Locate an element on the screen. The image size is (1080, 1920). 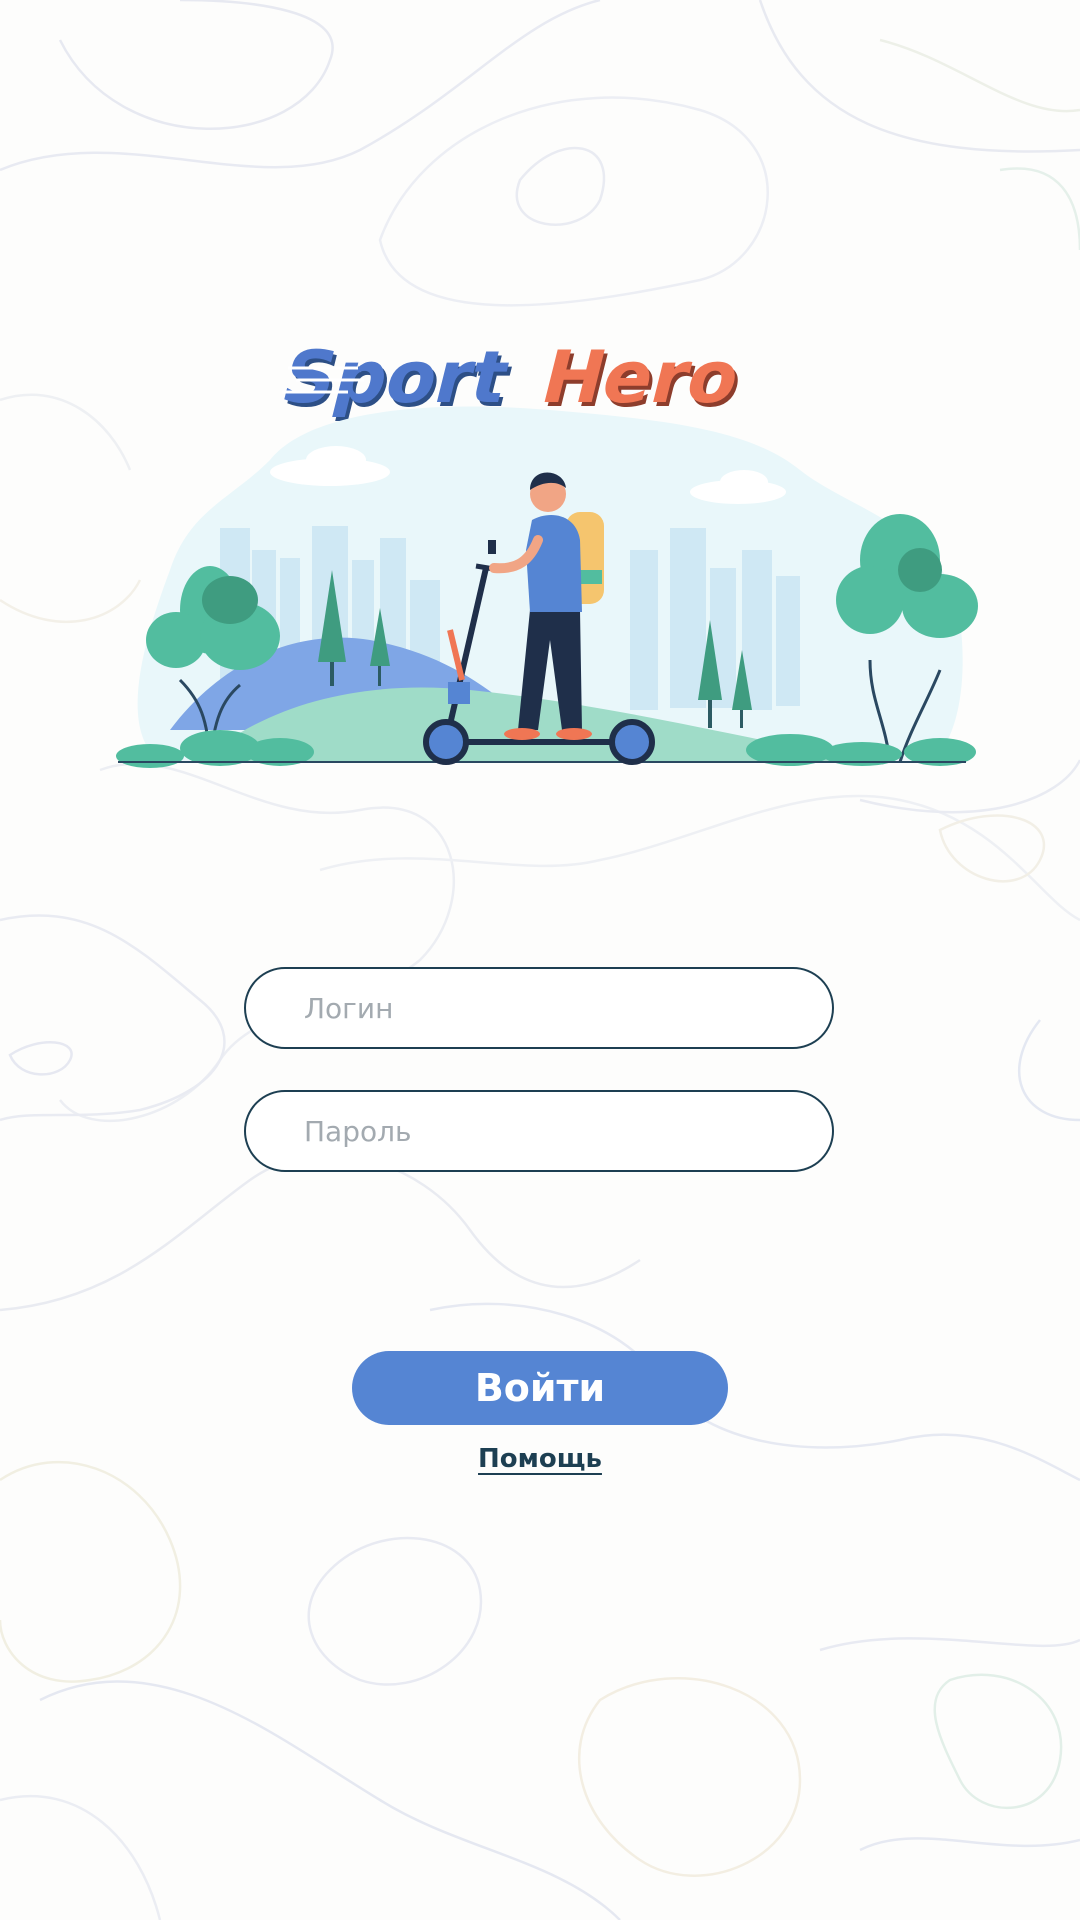
login-button: Войти is located at coordinates (540, 1388).